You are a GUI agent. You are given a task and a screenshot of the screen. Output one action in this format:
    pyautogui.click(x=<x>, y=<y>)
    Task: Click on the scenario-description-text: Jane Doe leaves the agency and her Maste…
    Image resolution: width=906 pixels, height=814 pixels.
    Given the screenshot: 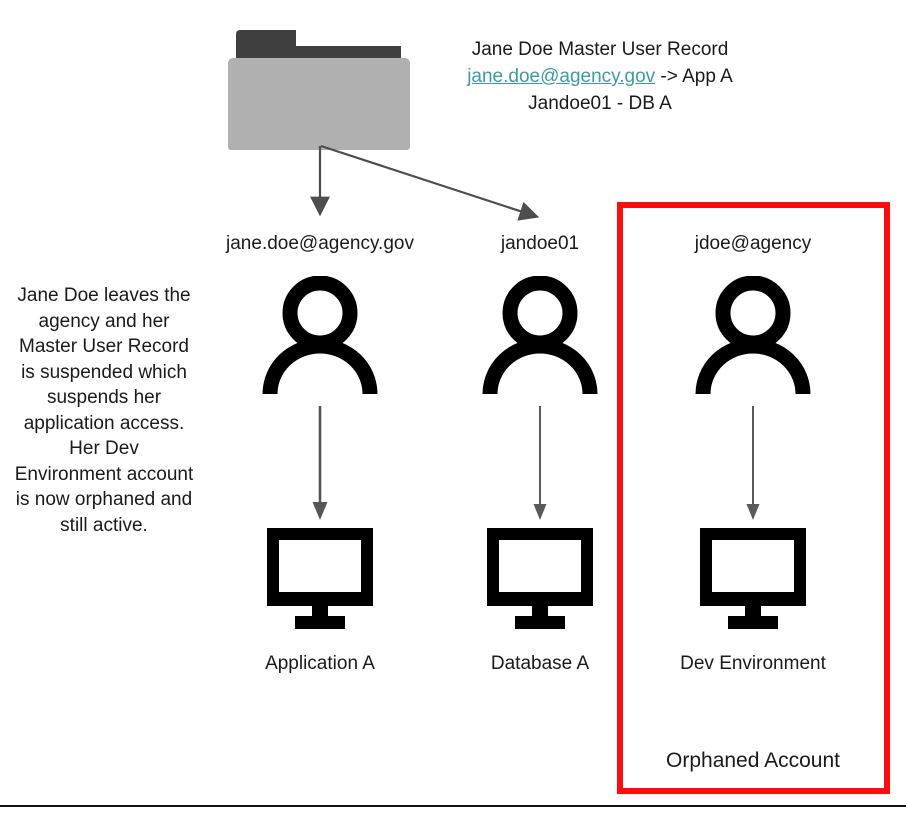 What is the action you would take?
    pyautogui.click(x=104, y=410)
    